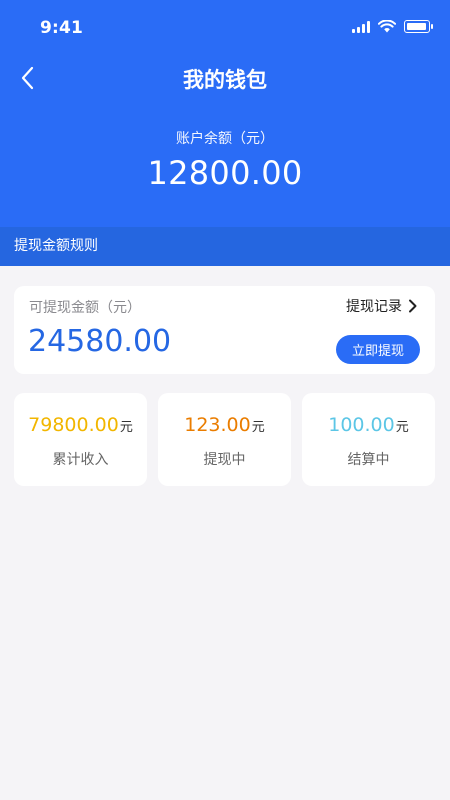 The height and width of the screenshot is (800, 450). What do you see at coordinates (361, 26) in the screenshot?
I see `signal-icon` at bounding box center [361, 26].